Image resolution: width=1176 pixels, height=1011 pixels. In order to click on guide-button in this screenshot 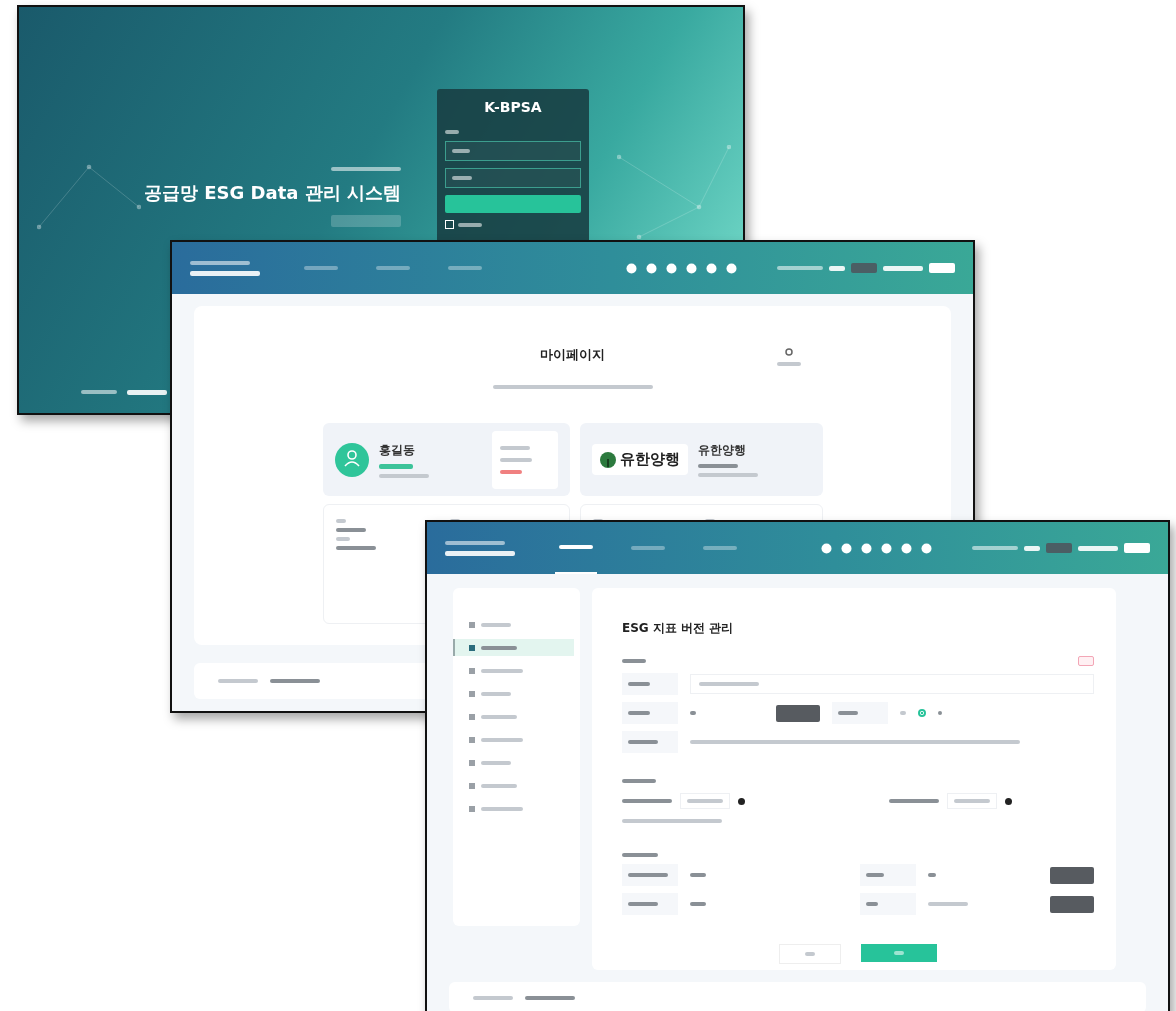, I will do `click(365, 221)`.